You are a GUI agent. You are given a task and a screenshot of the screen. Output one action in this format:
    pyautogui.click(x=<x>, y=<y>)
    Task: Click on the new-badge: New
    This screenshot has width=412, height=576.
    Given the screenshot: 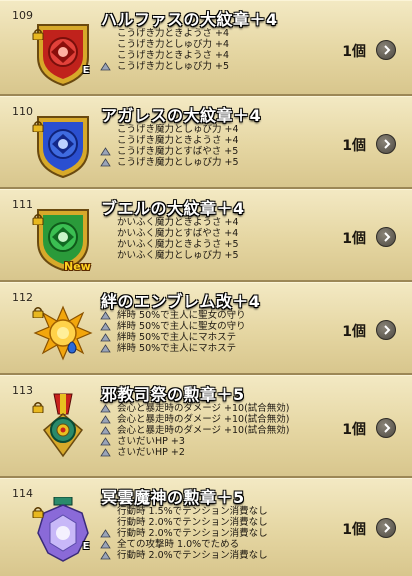 What is the action you would take?
    pyautogui.click(x=77, y=266)
    